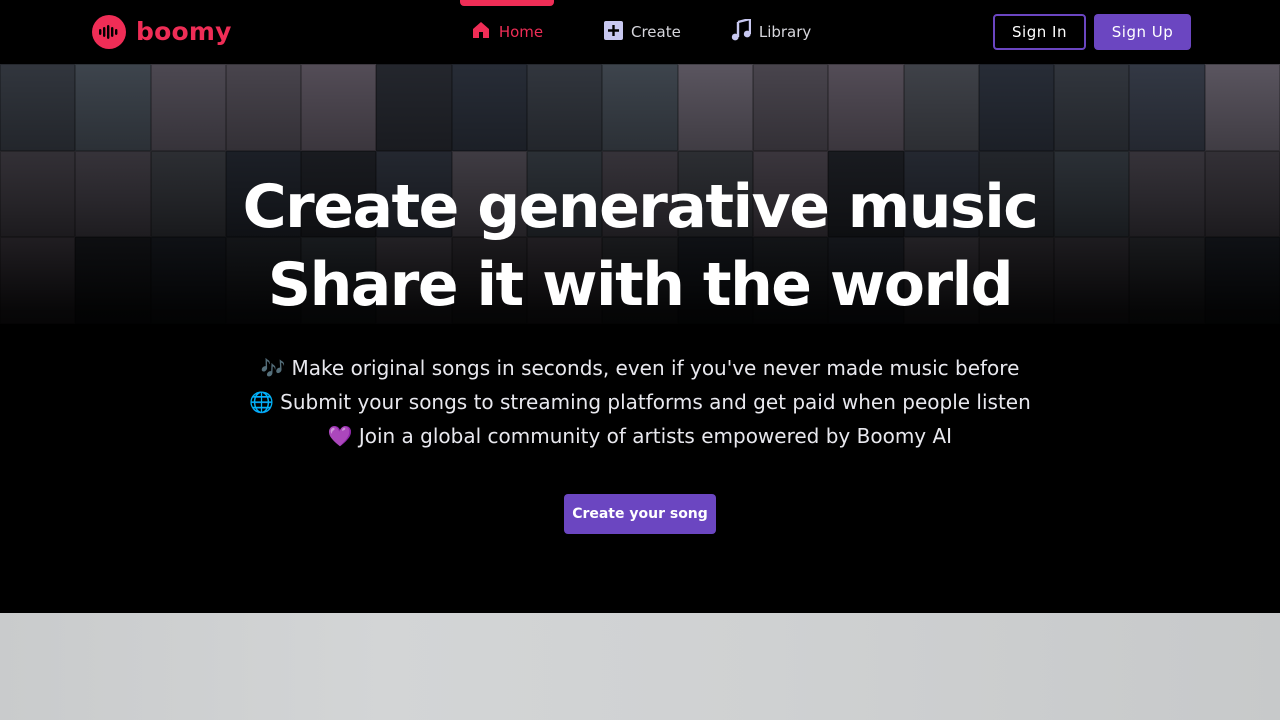 Image resolution: width=1280 pixels, height=720 pixels. Describe the element at coordinates (521, 32) in the screenshot. I see `nav-label-home: Home` at that location.